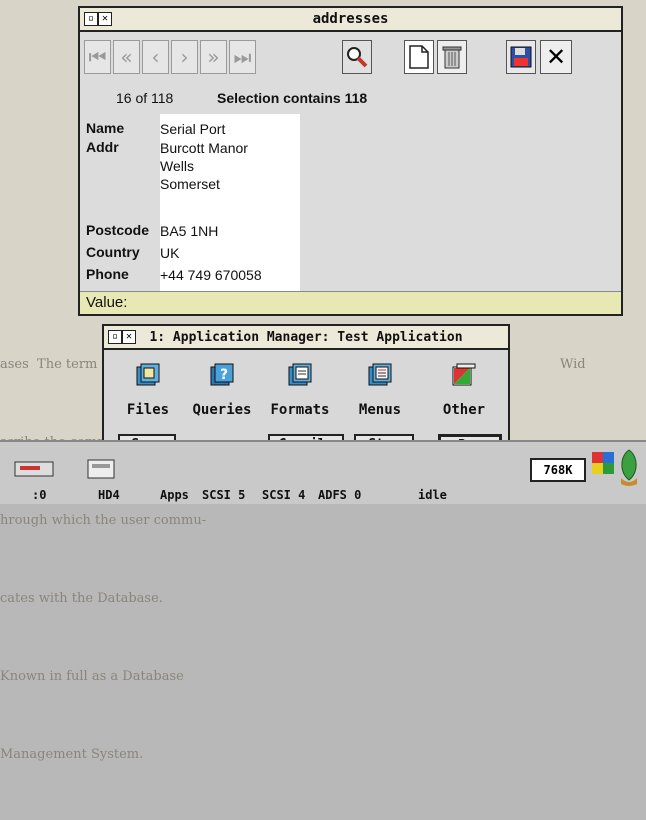  What do you see at coordinates (521, 57) in the screenshot?
I see `save-disk-icon` at bounding box center [521, 57].